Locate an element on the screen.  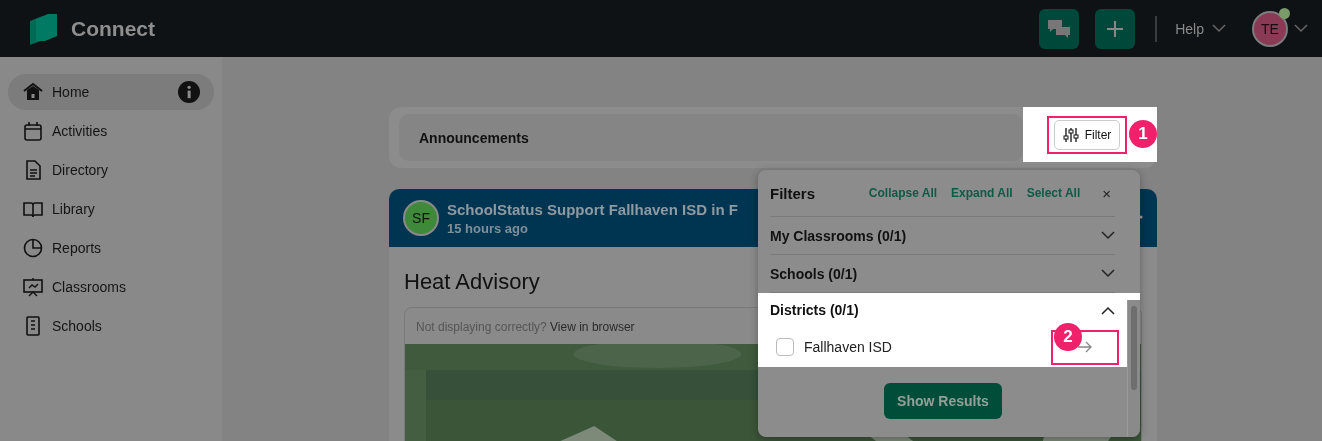
close-button: × is located at coordinates (1106, 193).